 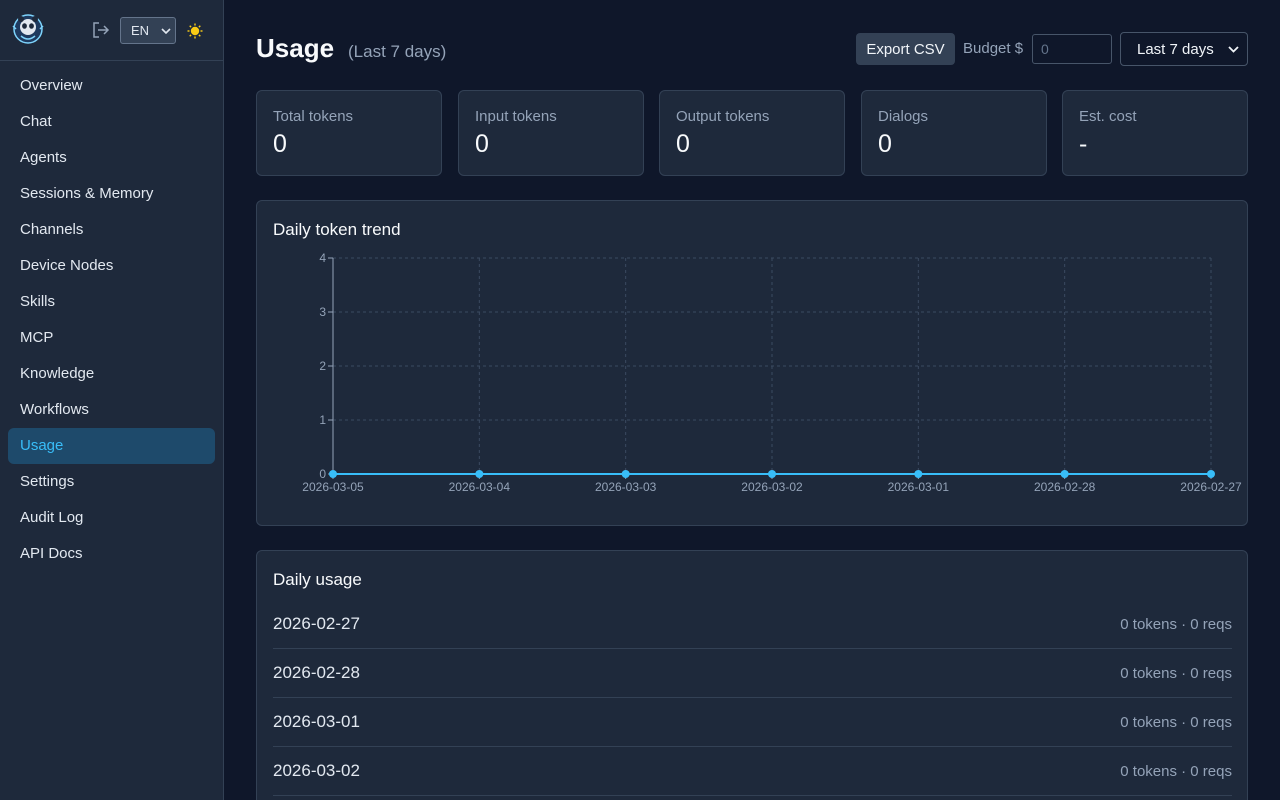 What do you see at coordinates (140, 30) in the screenshot?
I see `language-value: EN` at bounding box center [140, 30].